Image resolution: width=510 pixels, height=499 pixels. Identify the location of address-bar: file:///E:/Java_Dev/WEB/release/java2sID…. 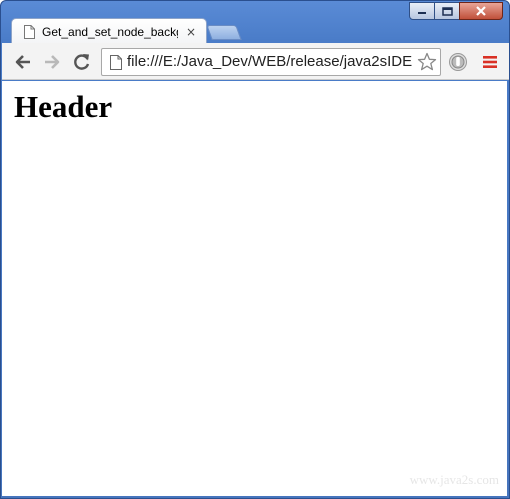
(271, 62).